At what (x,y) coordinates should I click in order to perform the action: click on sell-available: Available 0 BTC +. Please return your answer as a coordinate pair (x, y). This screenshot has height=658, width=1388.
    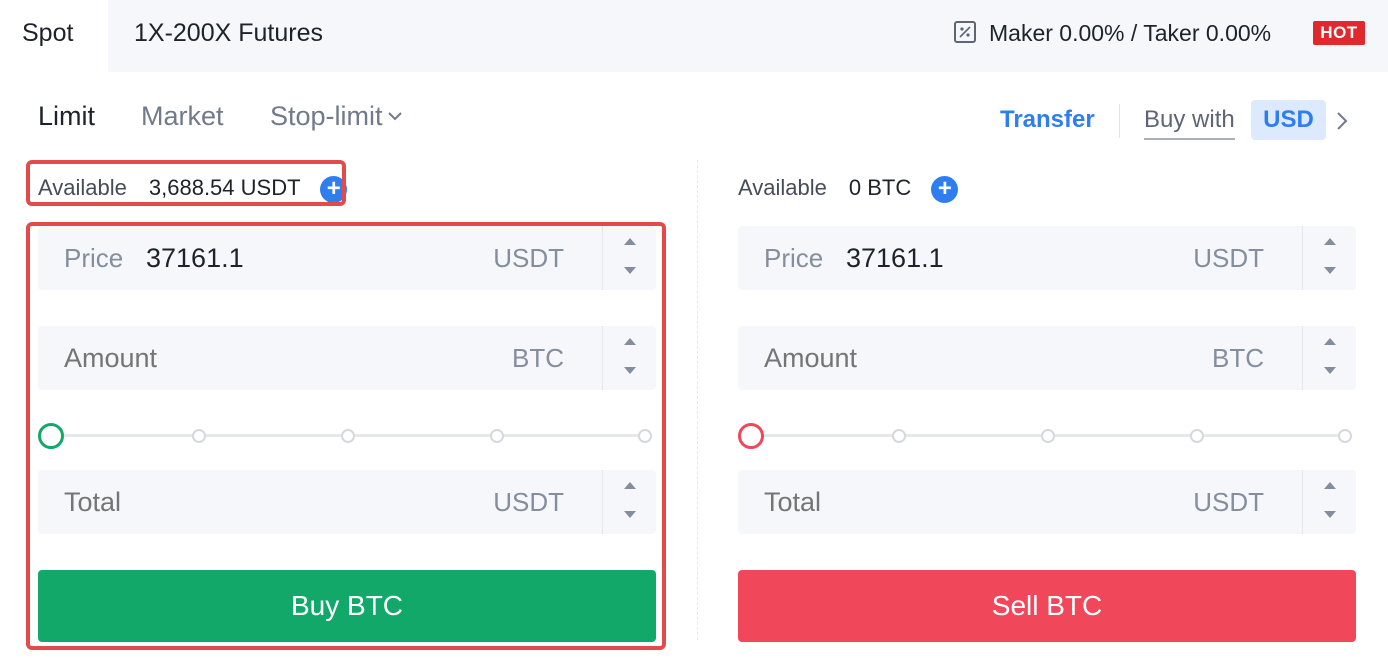
    Looking at the image, I should click on (848, 188).